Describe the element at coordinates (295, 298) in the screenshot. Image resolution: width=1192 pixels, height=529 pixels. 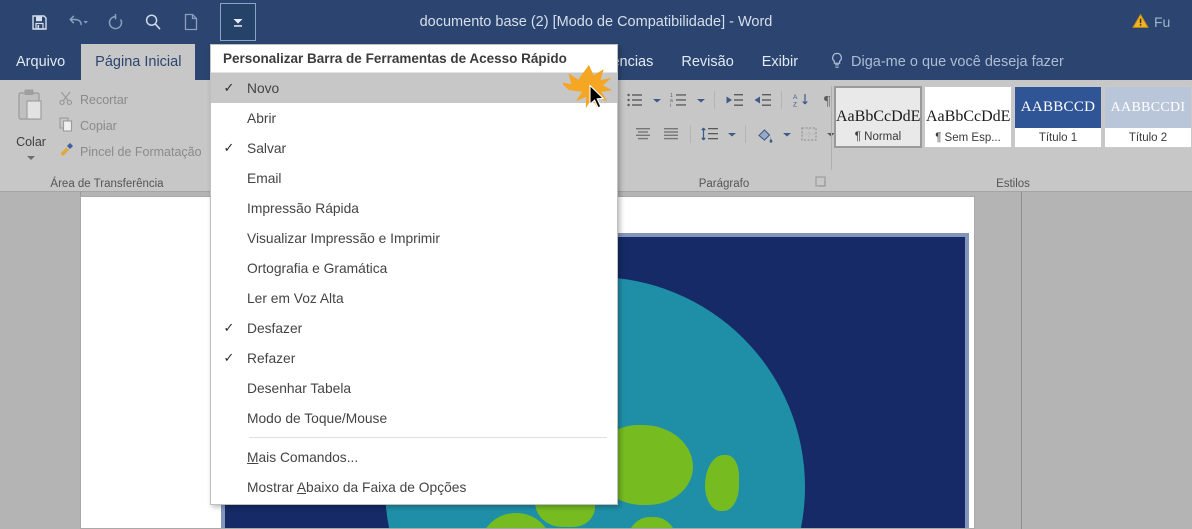
I see `menu-item-label: Ler em Voz Alta` at that location.